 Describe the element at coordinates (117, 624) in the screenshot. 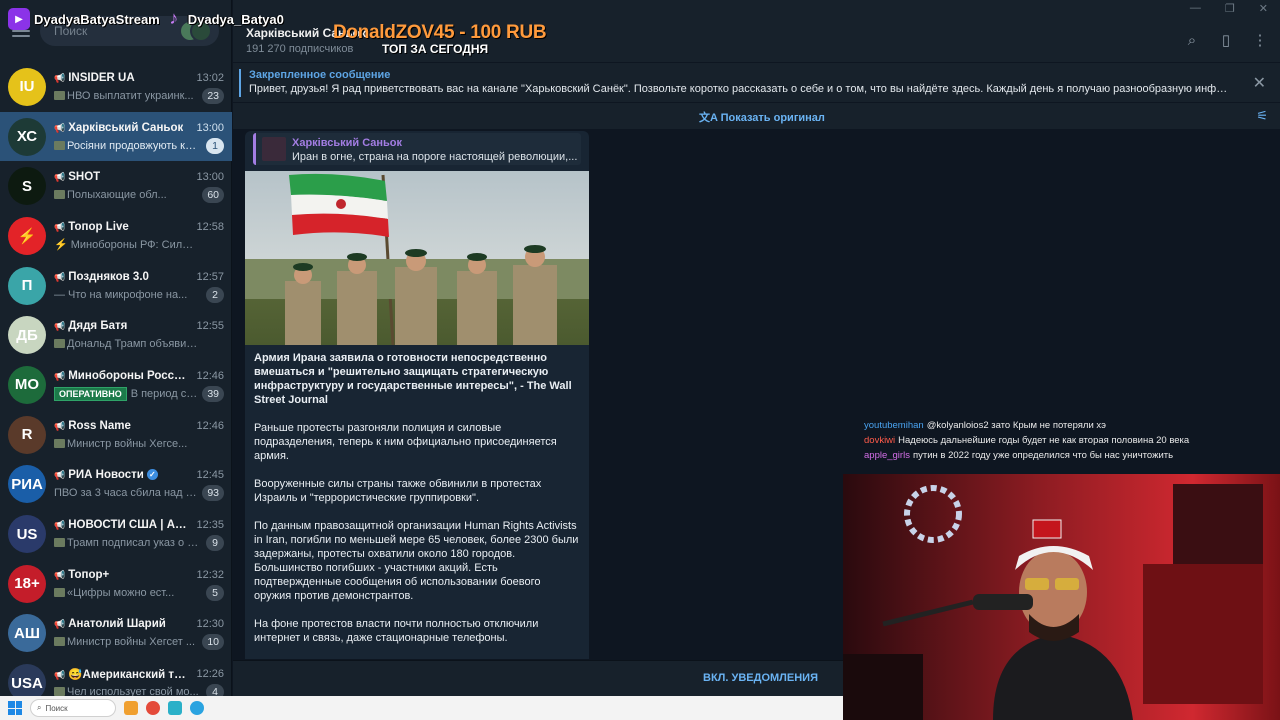

I see `chat-name-text: Анатолий Шарий` at that location.